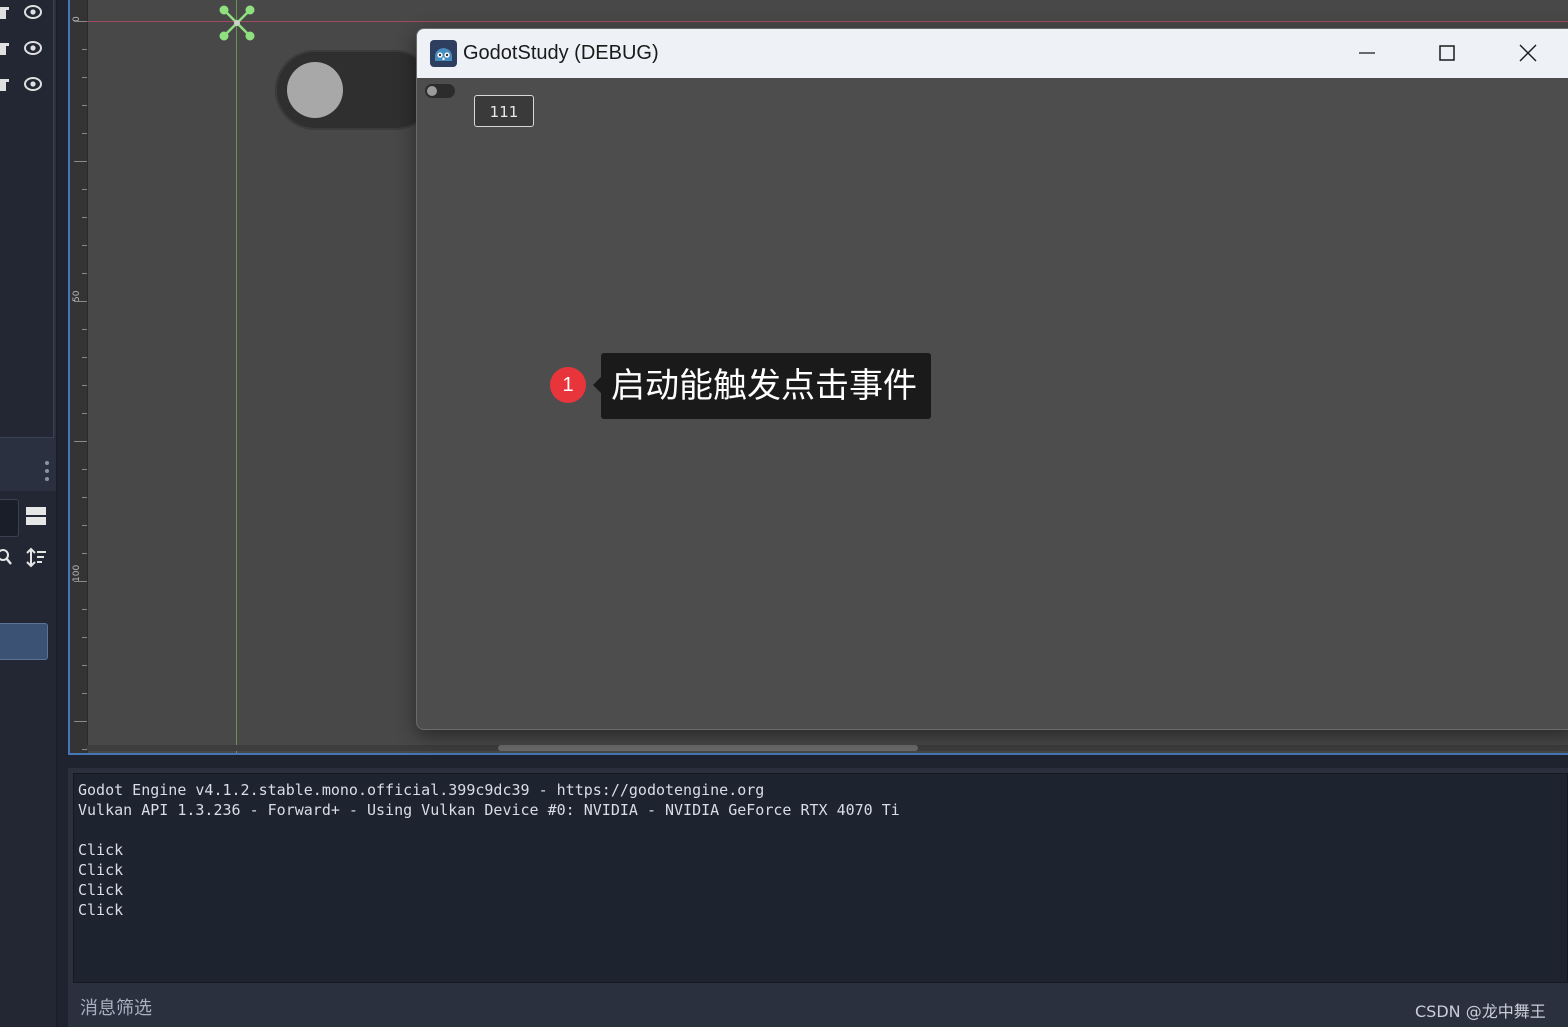 Image resolution: width=1568 pixels, height=1027 pixels. What do you see at coordinates (1480, 1011) in the screenshot?
I see `watermark: CSDN @龙中舞王` at bounding box center [1480, 1011].